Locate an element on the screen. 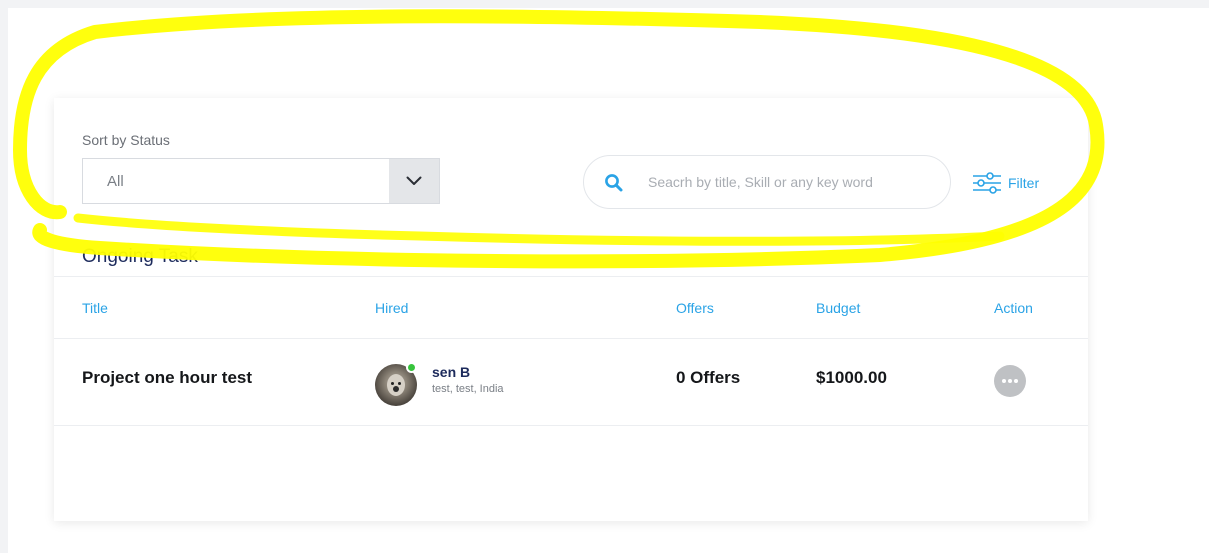 Image resolution: width=1209 pixels, height=553 pixels. column-header-action: Action is located at coordinates (1013, 308).